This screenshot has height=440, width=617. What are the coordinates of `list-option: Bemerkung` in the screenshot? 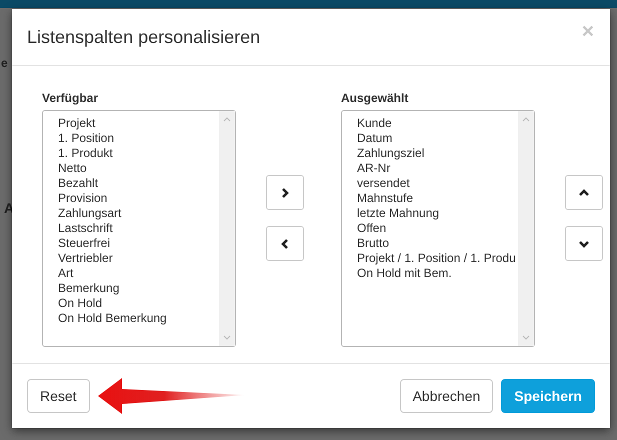 It's located at (138, 288).